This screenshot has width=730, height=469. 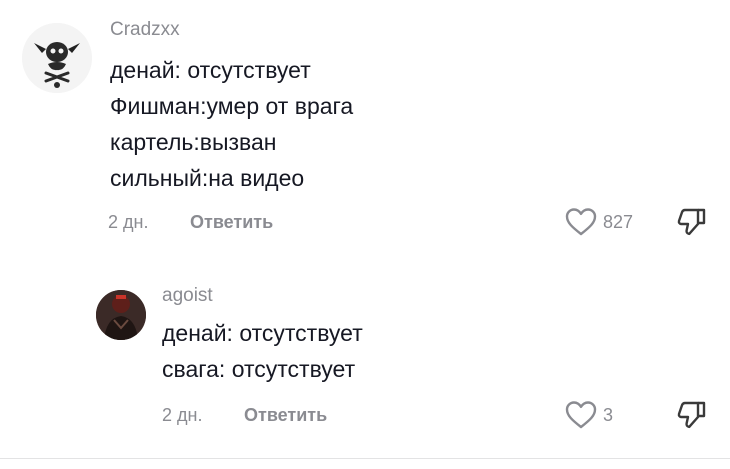 What do you see at coordinates (608, 414) in the screenshot?
I see `like-count: 3` at bounding box center [608, 414].